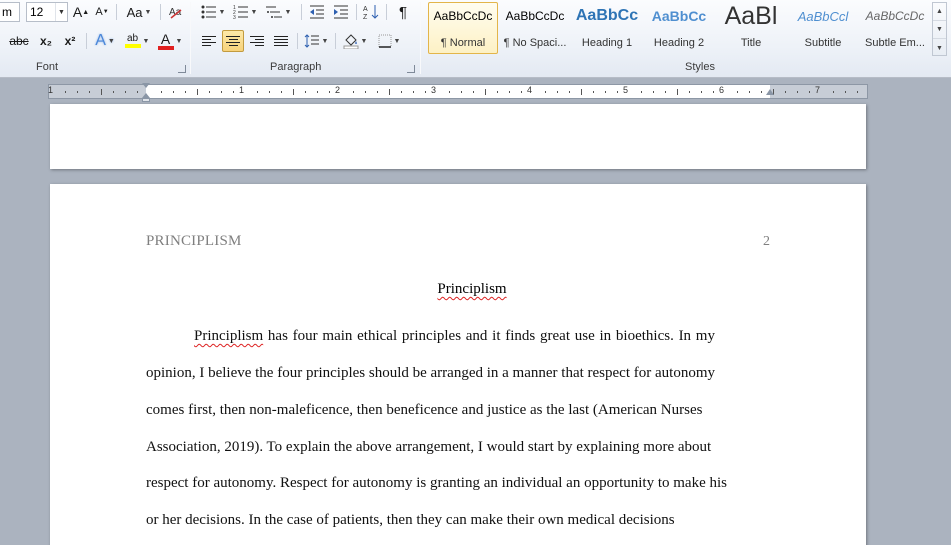  I want to click on paragraph-group-label: Paragraph, so click(296, 67).